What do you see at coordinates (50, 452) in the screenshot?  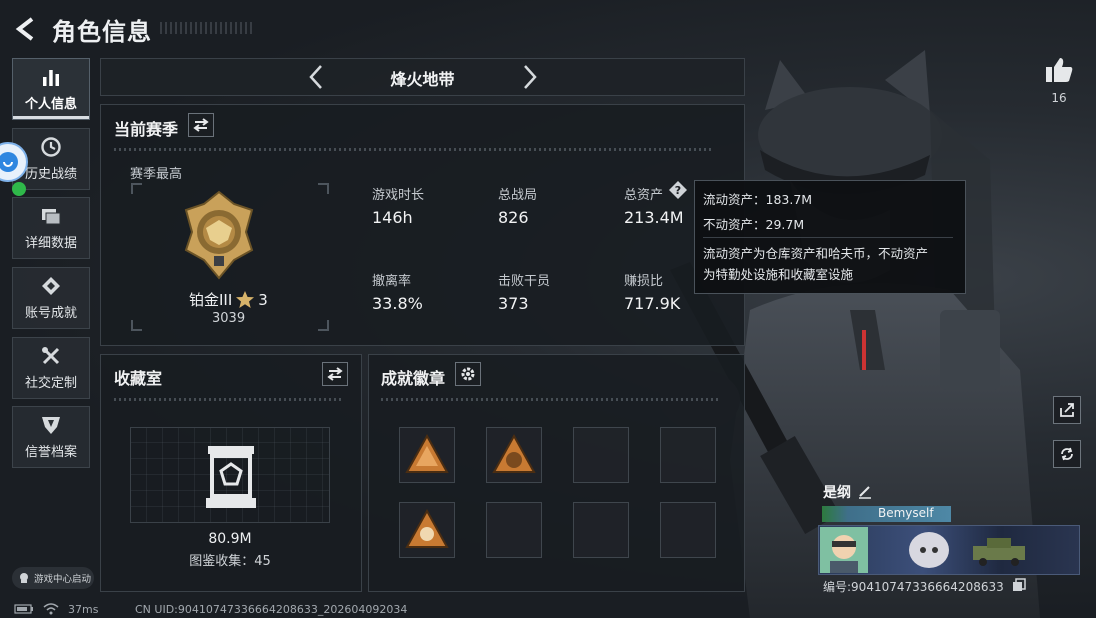 I see `nav-label: 信誉档案` at bounding box center [50, 452].